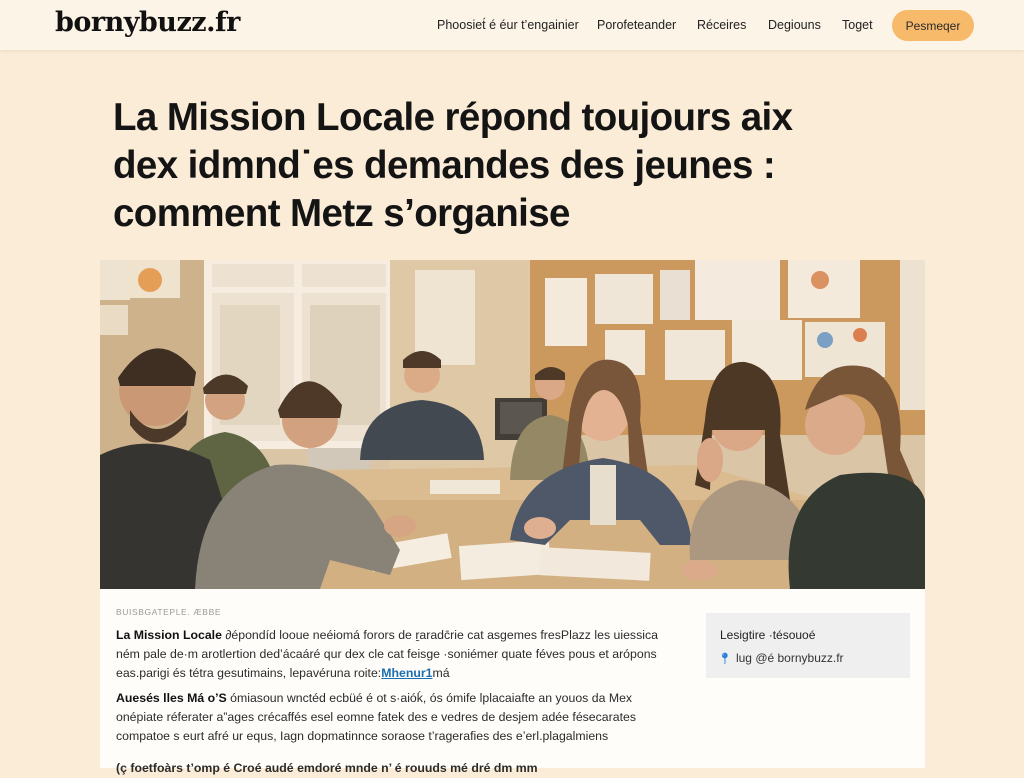  Describe the element at coordinates (444, 165) in the screenshot. I see `title-line-2: dex idmnd˙es demandes des jeunes :` at that location.